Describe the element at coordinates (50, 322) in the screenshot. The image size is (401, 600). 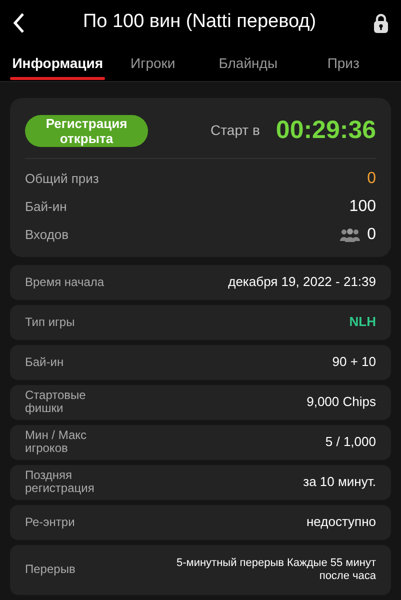
I see `row-label: Тип игры` at that location.